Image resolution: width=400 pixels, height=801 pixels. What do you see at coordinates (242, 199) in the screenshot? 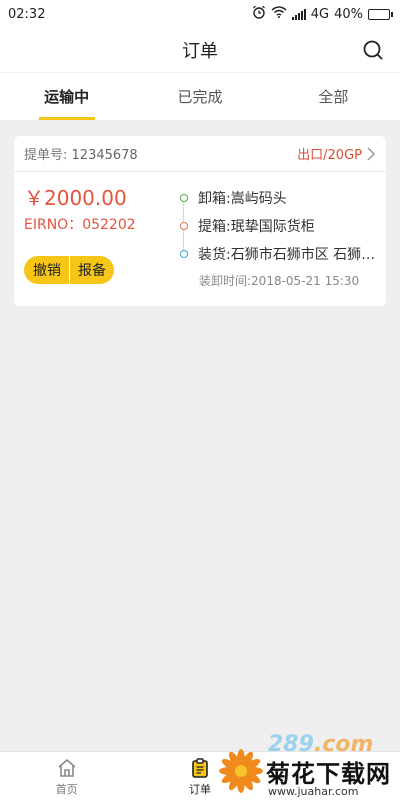
I see `stop-unload-text: 卸箱:嵩屿码头` at bounding box center [242, 199].